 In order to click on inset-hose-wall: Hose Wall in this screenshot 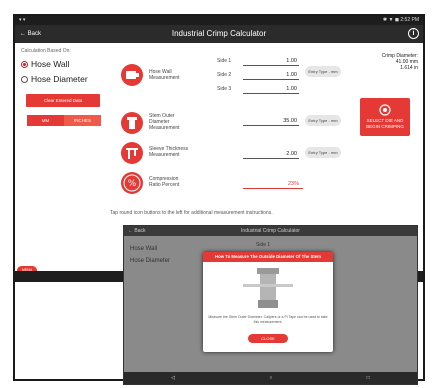, I will do `click(144, 249)`.